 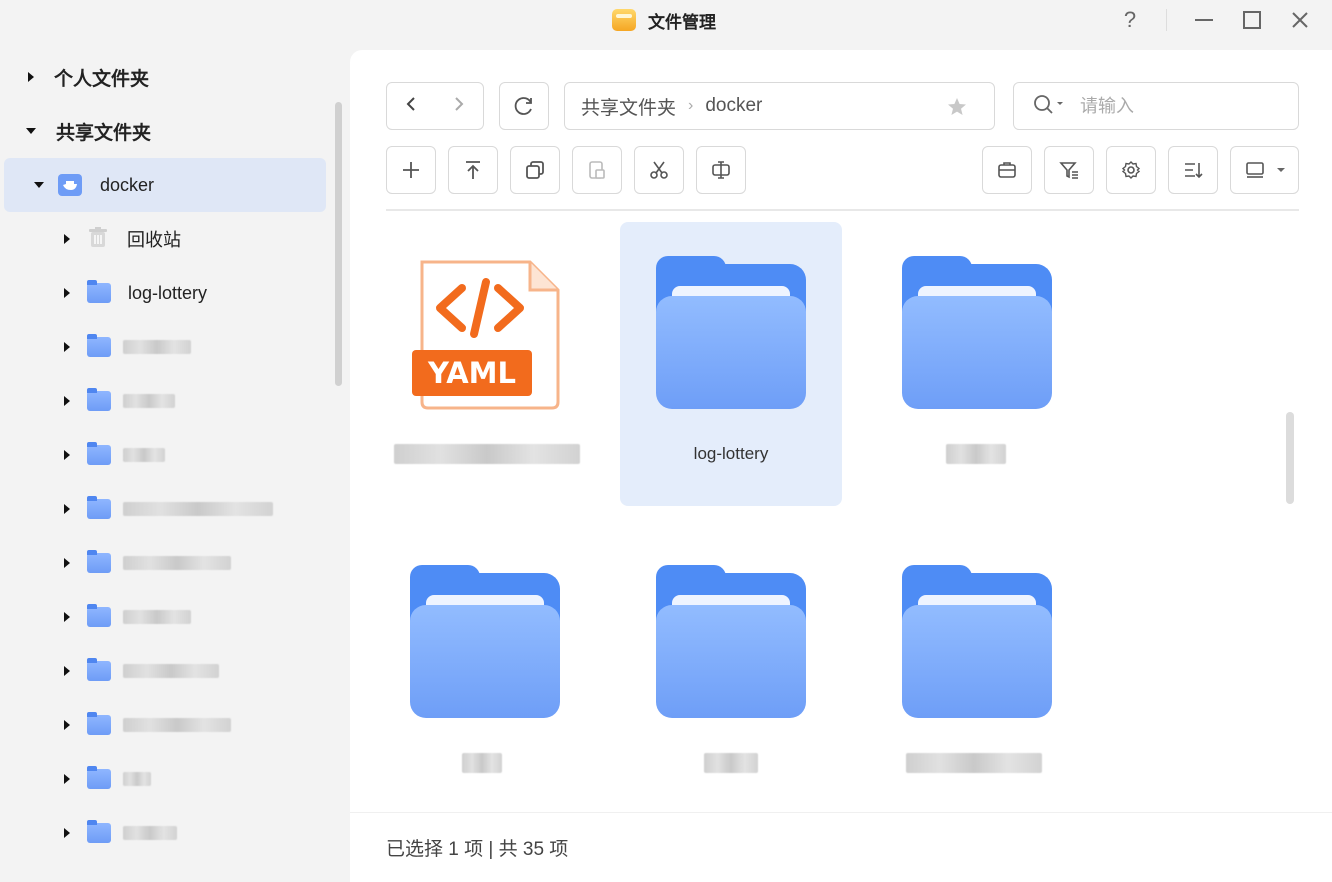 I want to click on sidebar-item-log-lottery: log-lottery, so click(x=165, y=293).